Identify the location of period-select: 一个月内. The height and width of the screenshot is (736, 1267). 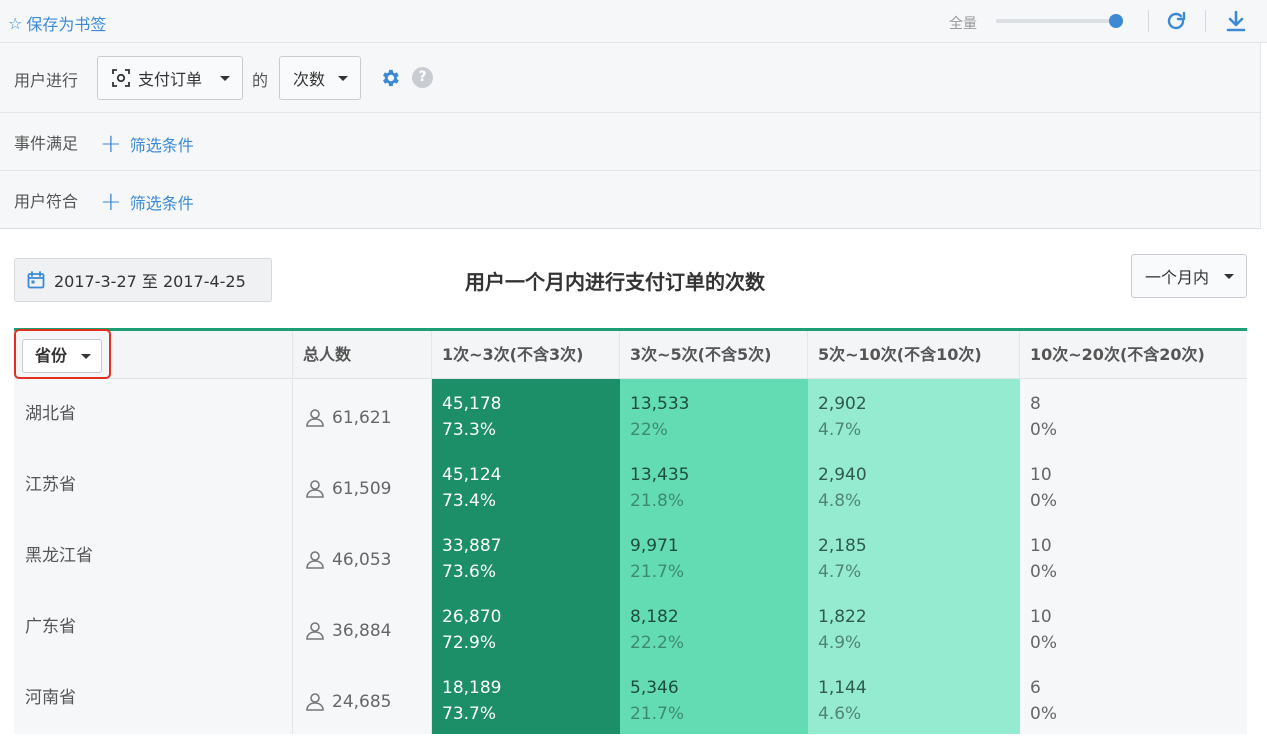
(1189, 276).